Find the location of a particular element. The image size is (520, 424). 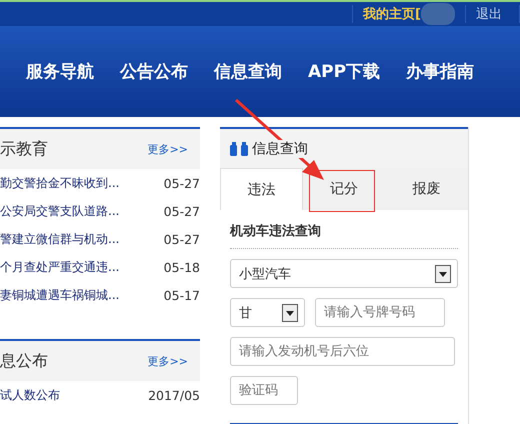

panel-title: 息公布 is located at coordinates (24, 361).